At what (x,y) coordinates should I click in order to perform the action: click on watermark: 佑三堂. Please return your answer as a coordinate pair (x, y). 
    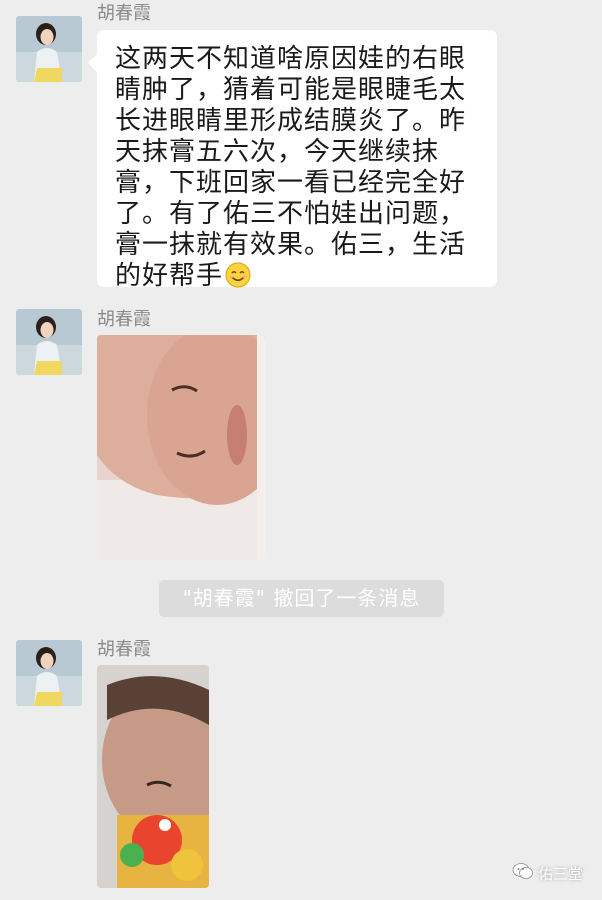
    Looking at the image, I should click on (547, 873).